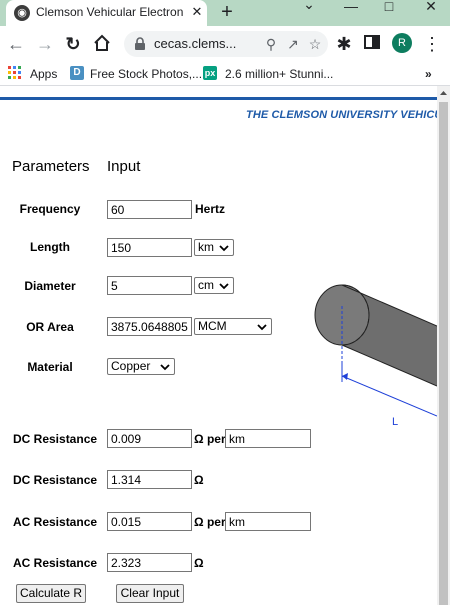 Image resolution: width=450 pixels, height=605 pixels. Describe the element at coordinates (43, 74) in the screenshot. I see `bookmark-apps: Apps` at that location.